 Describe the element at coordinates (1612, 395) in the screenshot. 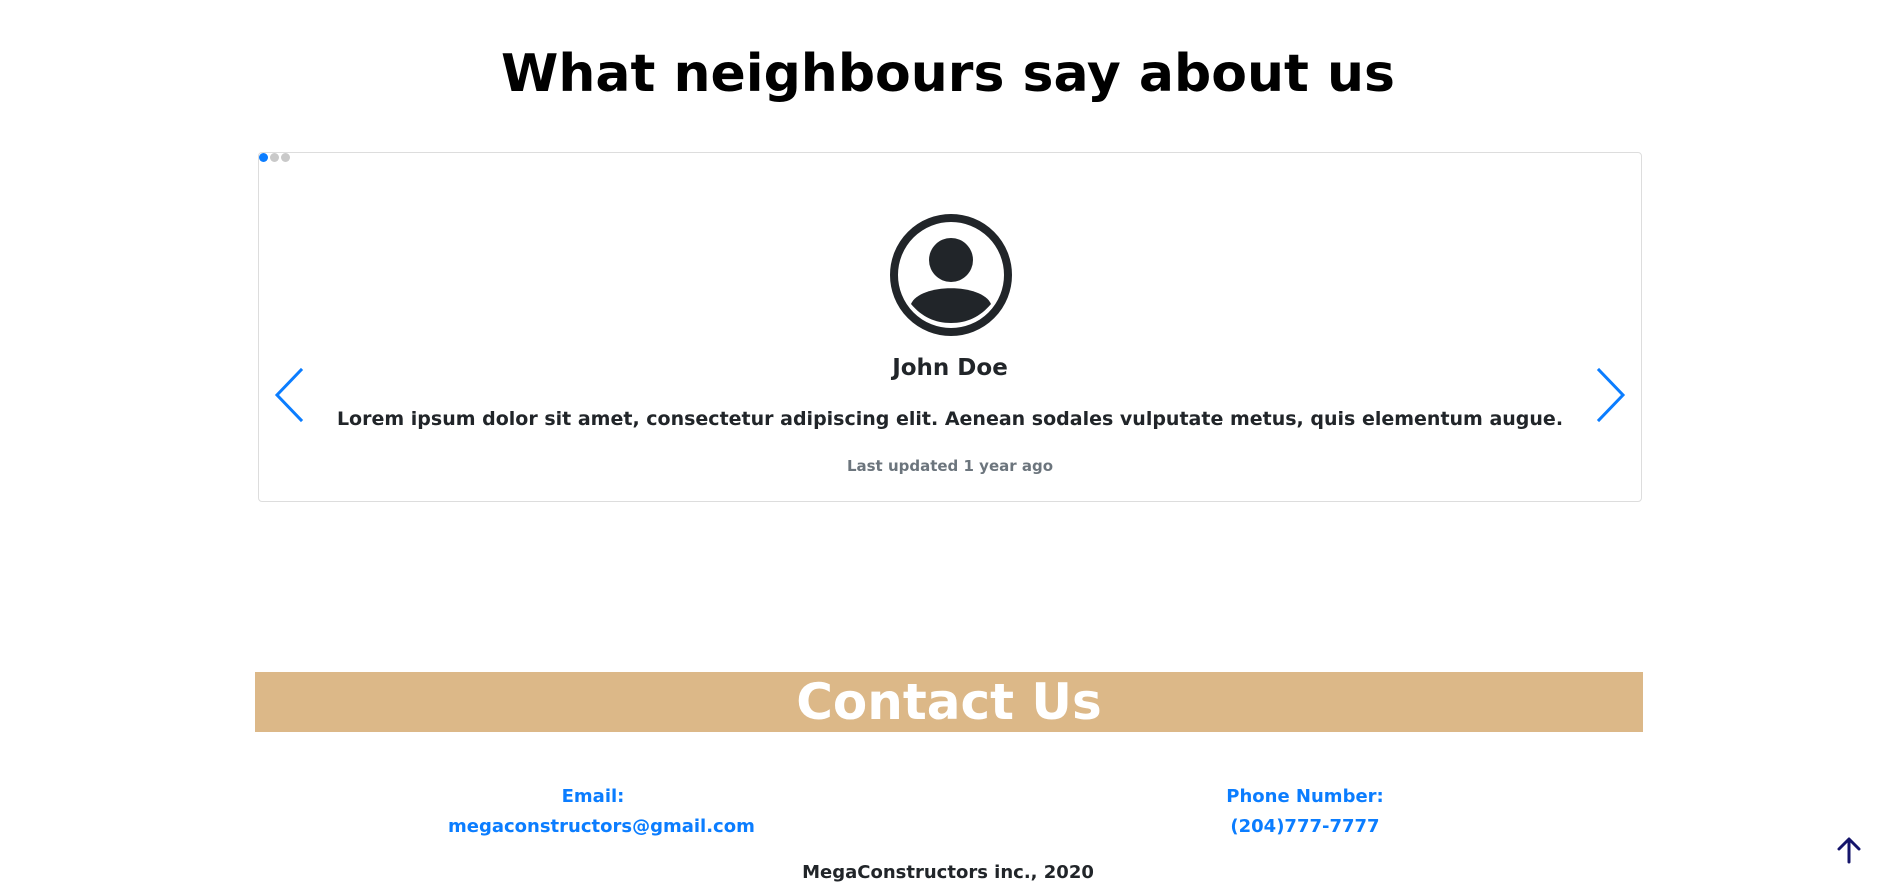

I see `chevron-right-icon` at that location.